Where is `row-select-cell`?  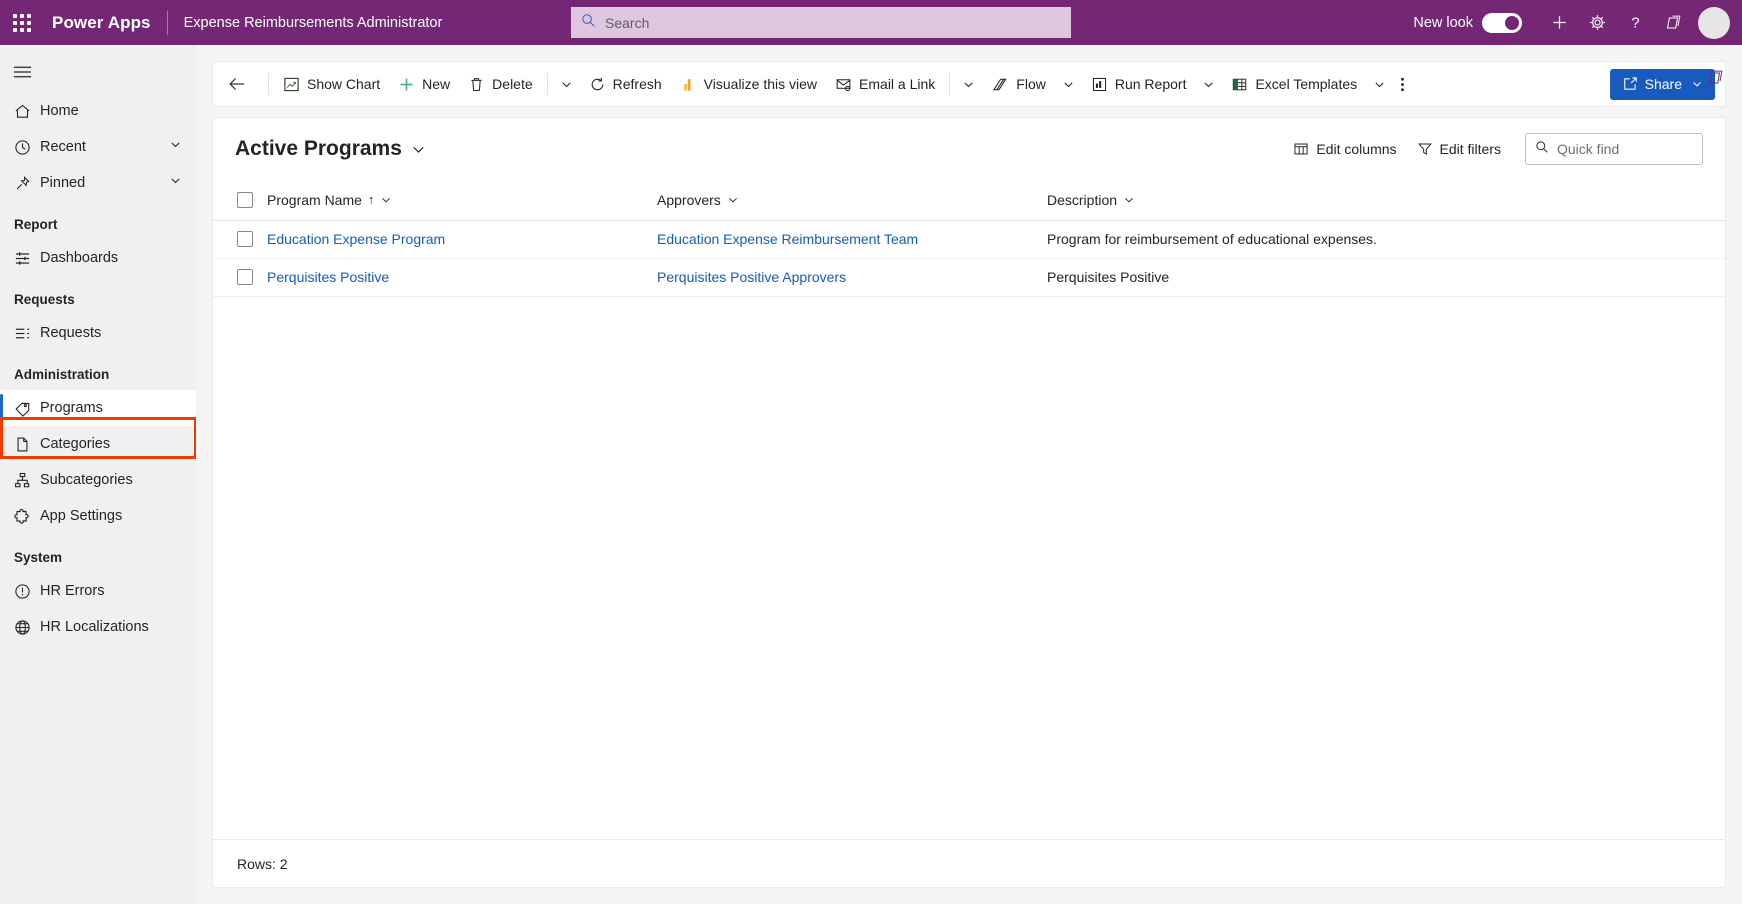
row-select-cell is located at coordinates (240, 277).